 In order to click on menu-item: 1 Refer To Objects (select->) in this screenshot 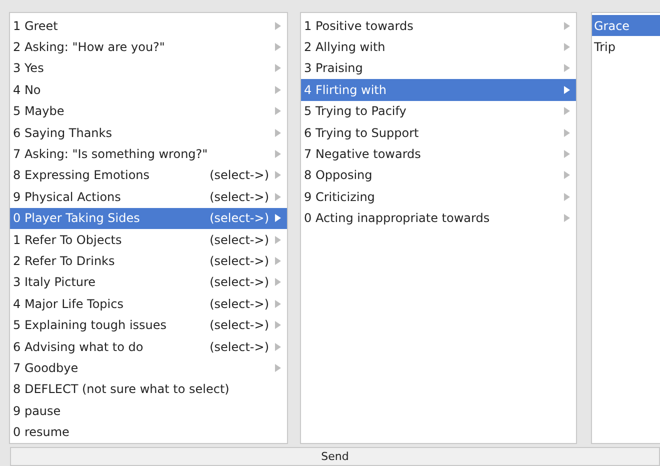, I will do `click(148, 239)`.